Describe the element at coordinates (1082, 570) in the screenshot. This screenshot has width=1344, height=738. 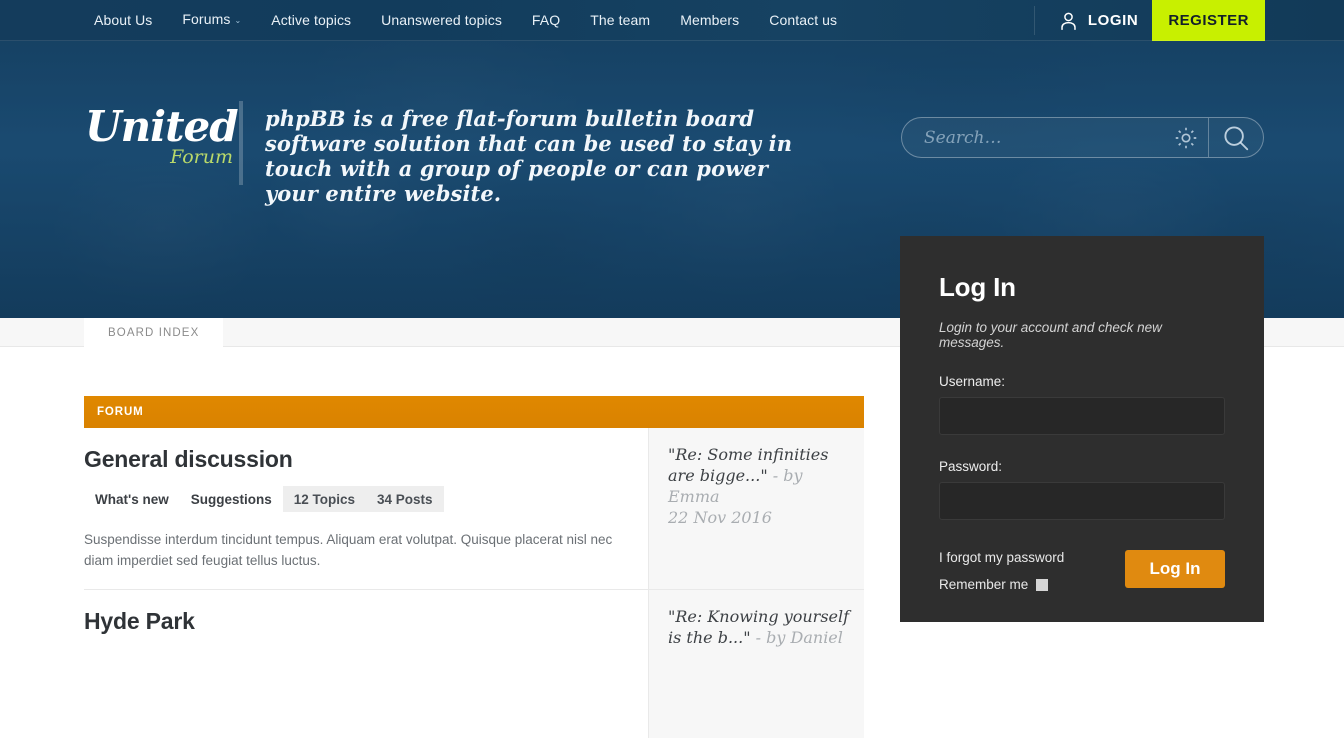
I see `login-panel-actions: I forgot my password Remember me Log In` at that location.